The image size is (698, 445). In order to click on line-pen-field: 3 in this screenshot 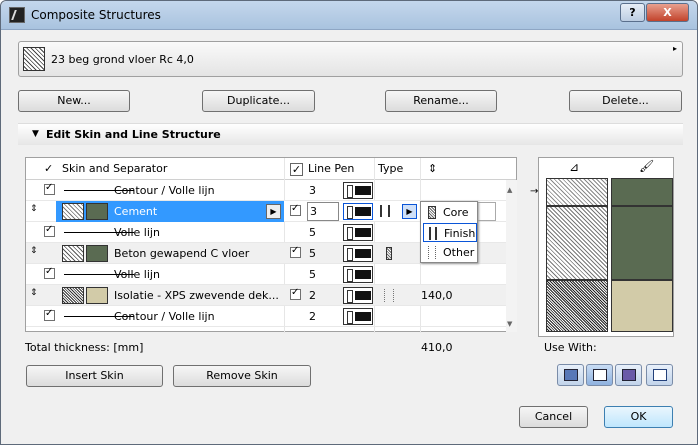, I will do `click(323, 211)`.